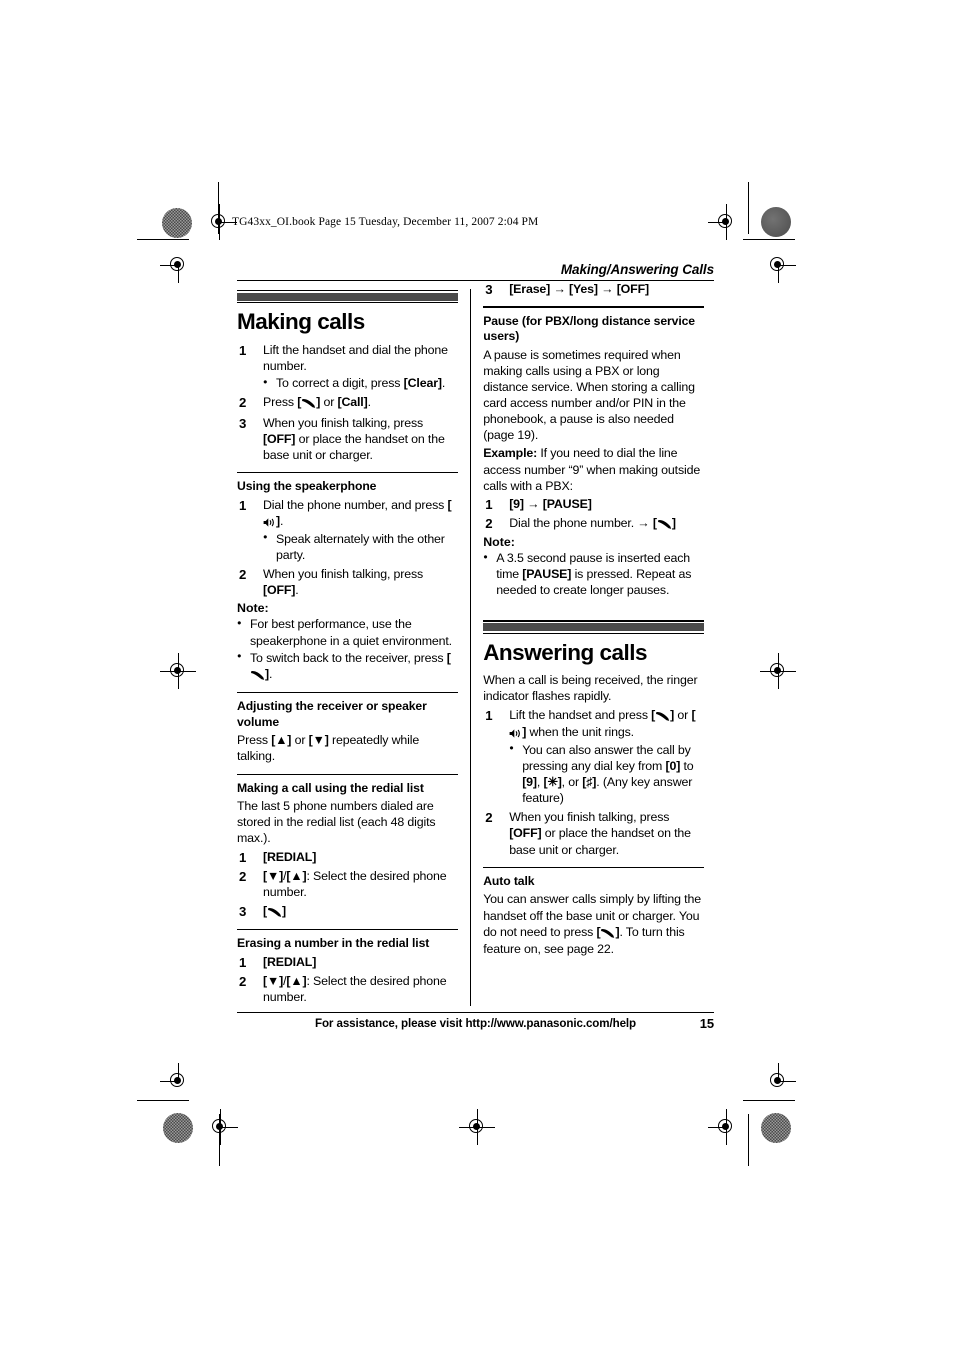  I want to click on list-item: 2 When you finish talking, press [OFF]., so click(347, 582).